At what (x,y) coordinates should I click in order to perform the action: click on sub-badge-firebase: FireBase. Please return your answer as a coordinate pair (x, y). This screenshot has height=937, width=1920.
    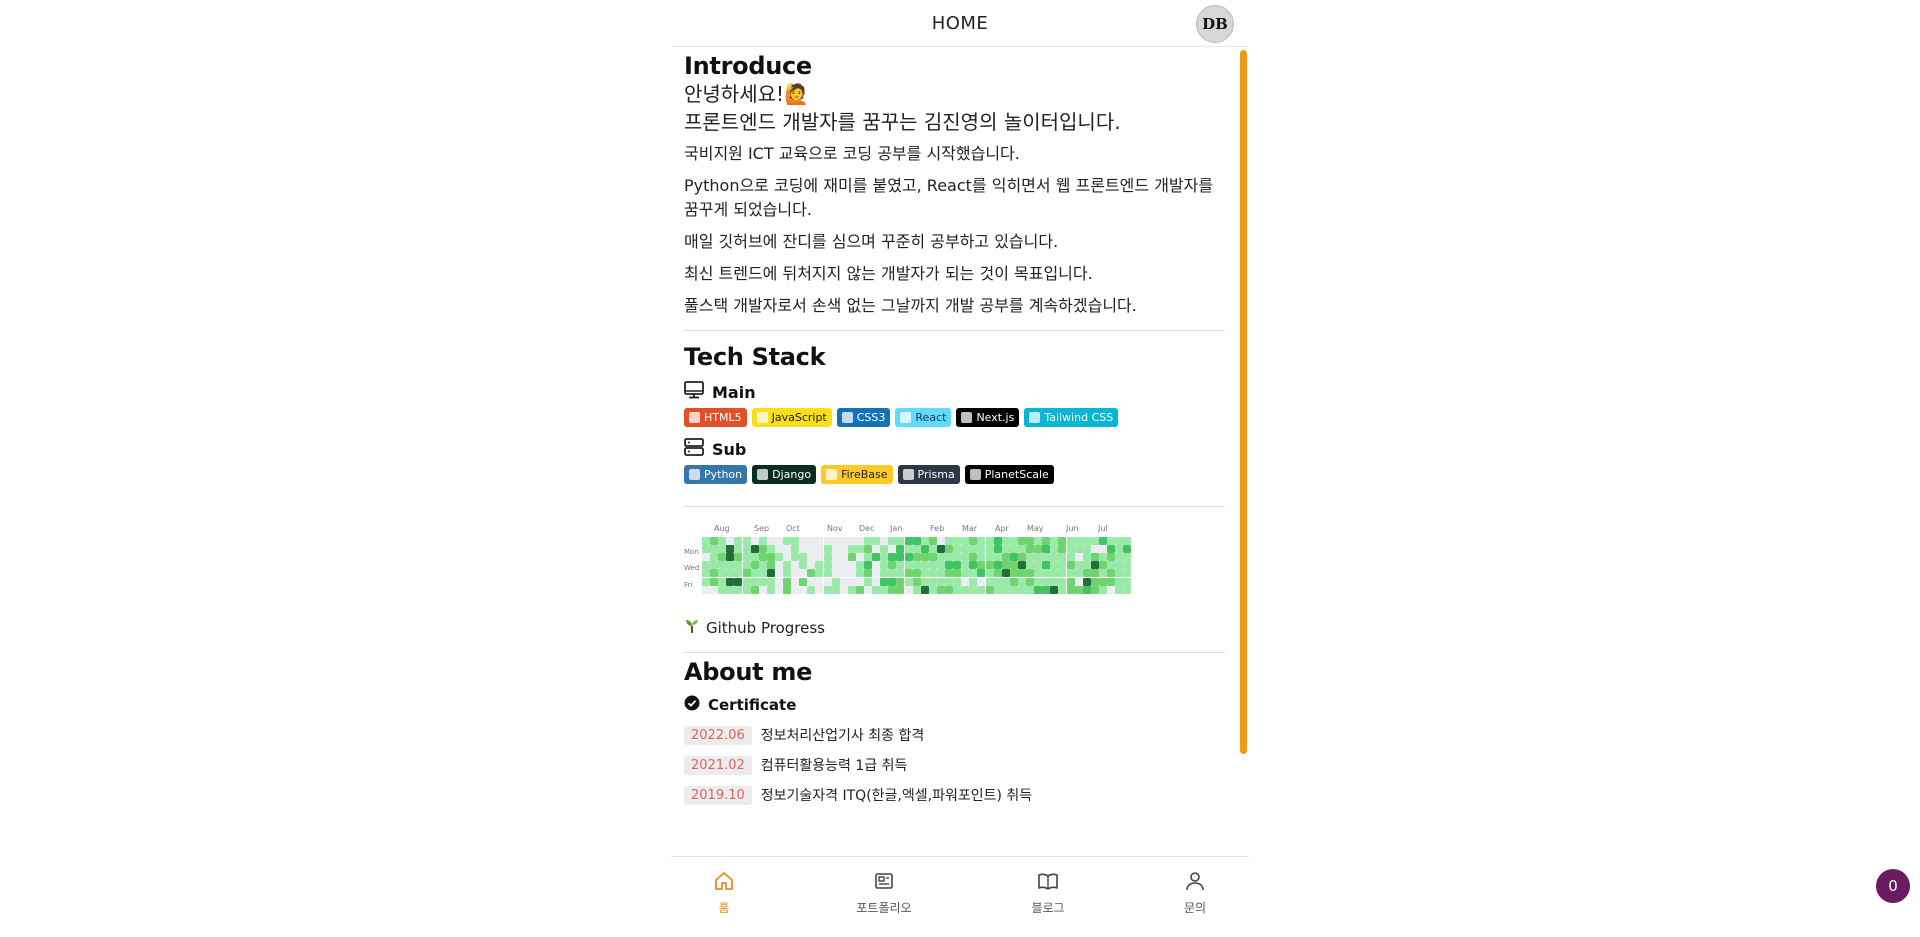
    Looking at the image, I should click on (857, 474).